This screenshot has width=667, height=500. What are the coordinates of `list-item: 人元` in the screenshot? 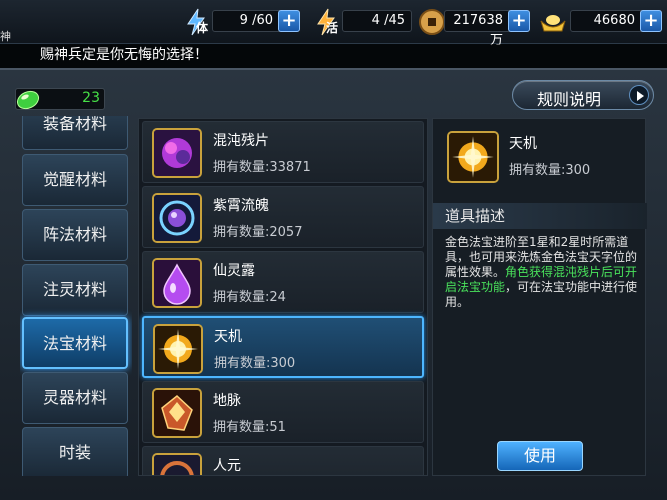 It's located at (283, 460).